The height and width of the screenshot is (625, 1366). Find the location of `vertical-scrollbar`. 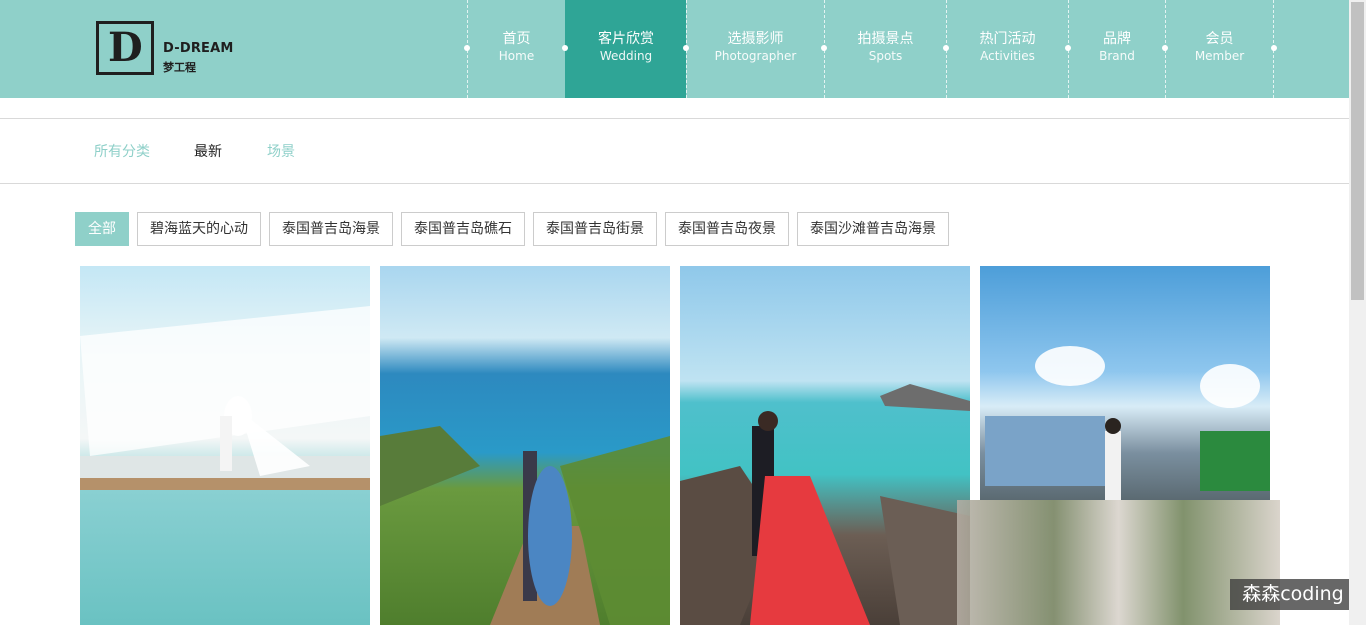

vertical-scrollbar is located at coordinates (1357, 312).